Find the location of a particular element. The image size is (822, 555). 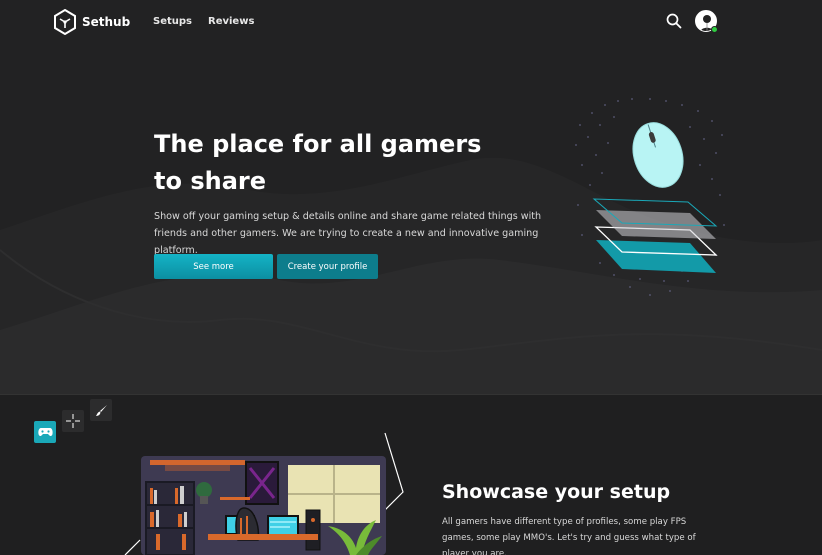

crosshair-tool-button is located at coordinates (73, 421).